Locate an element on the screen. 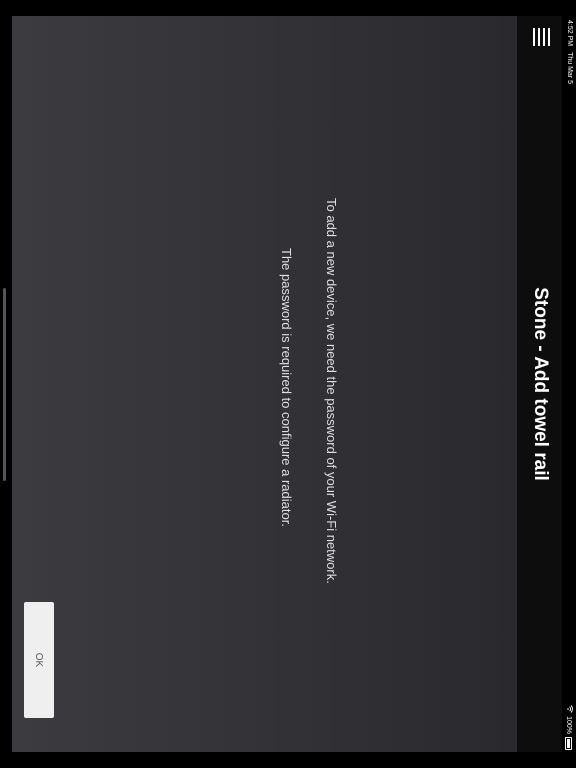 The width and height of the screenshot is (576, 768). status-time: 4:52 PM is located at coordinates (569, 33).